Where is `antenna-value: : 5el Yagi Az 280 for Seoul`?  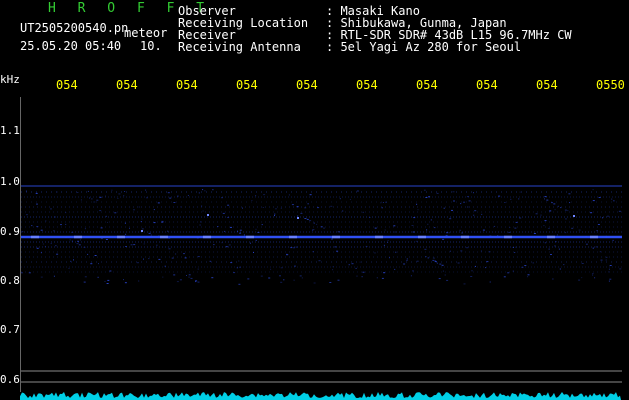
antenna-value: : 5el Yagi Az 280 for Seoul is located at coordinates (424, 47).